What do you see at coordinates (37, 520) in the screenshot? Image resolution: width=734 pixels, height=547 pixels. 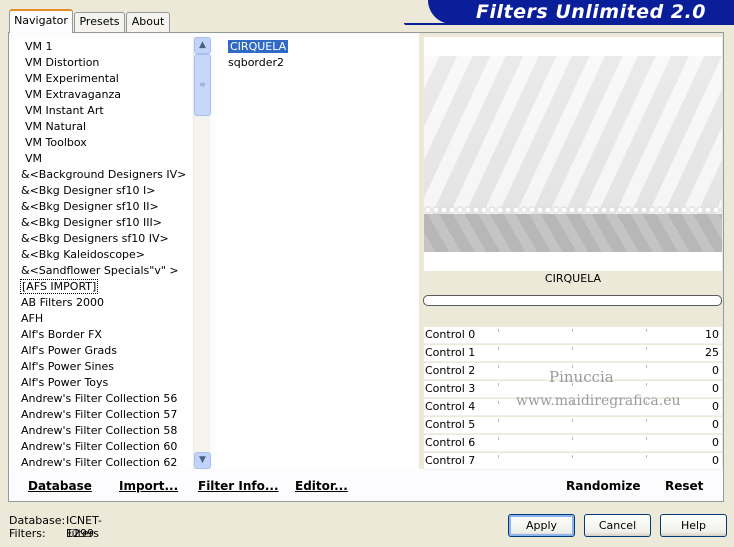 I see `status-database-label: Database:` at bounding box center [37, 520].